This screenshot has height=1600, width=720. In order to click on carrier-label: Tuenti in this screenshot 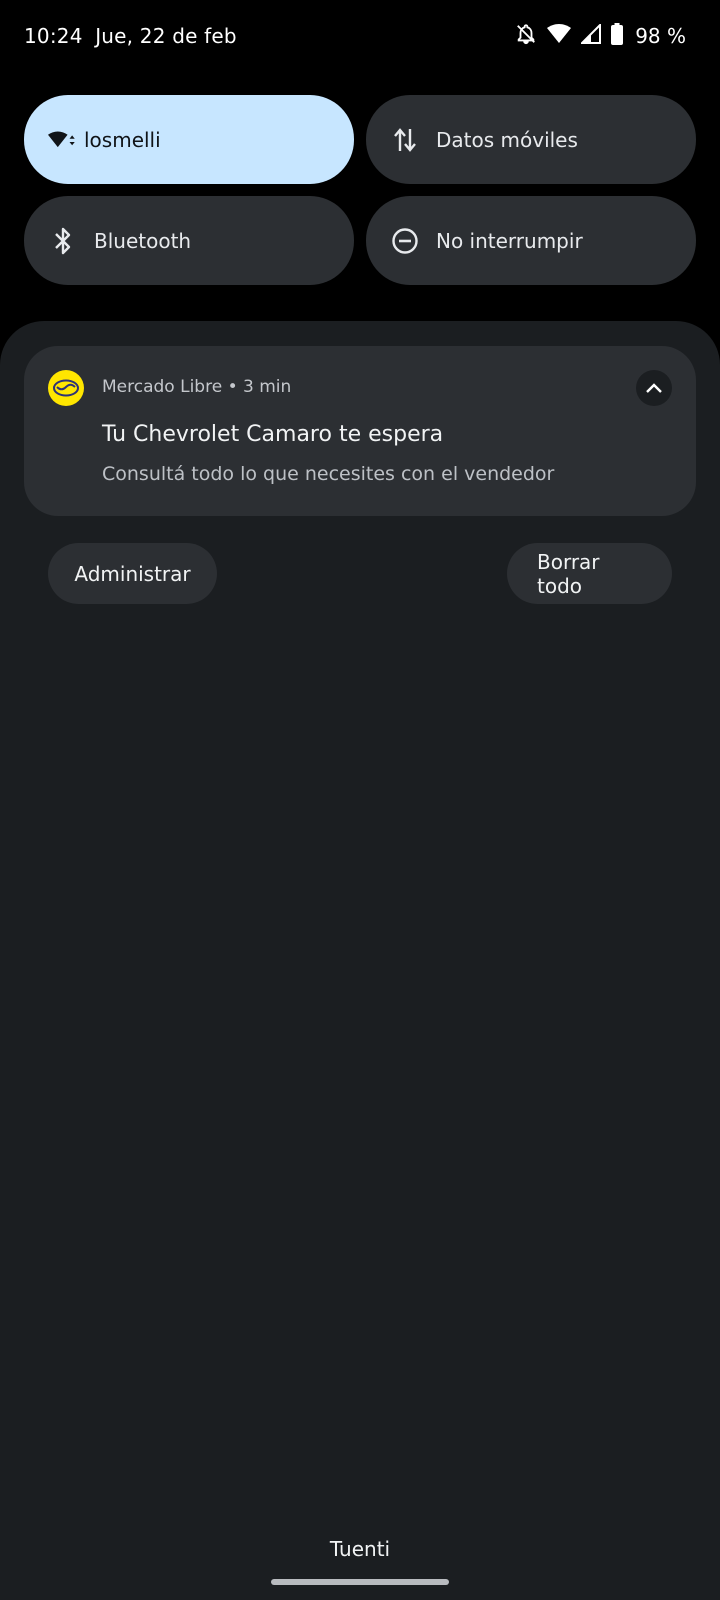, I will do `click(360, 1549)`.